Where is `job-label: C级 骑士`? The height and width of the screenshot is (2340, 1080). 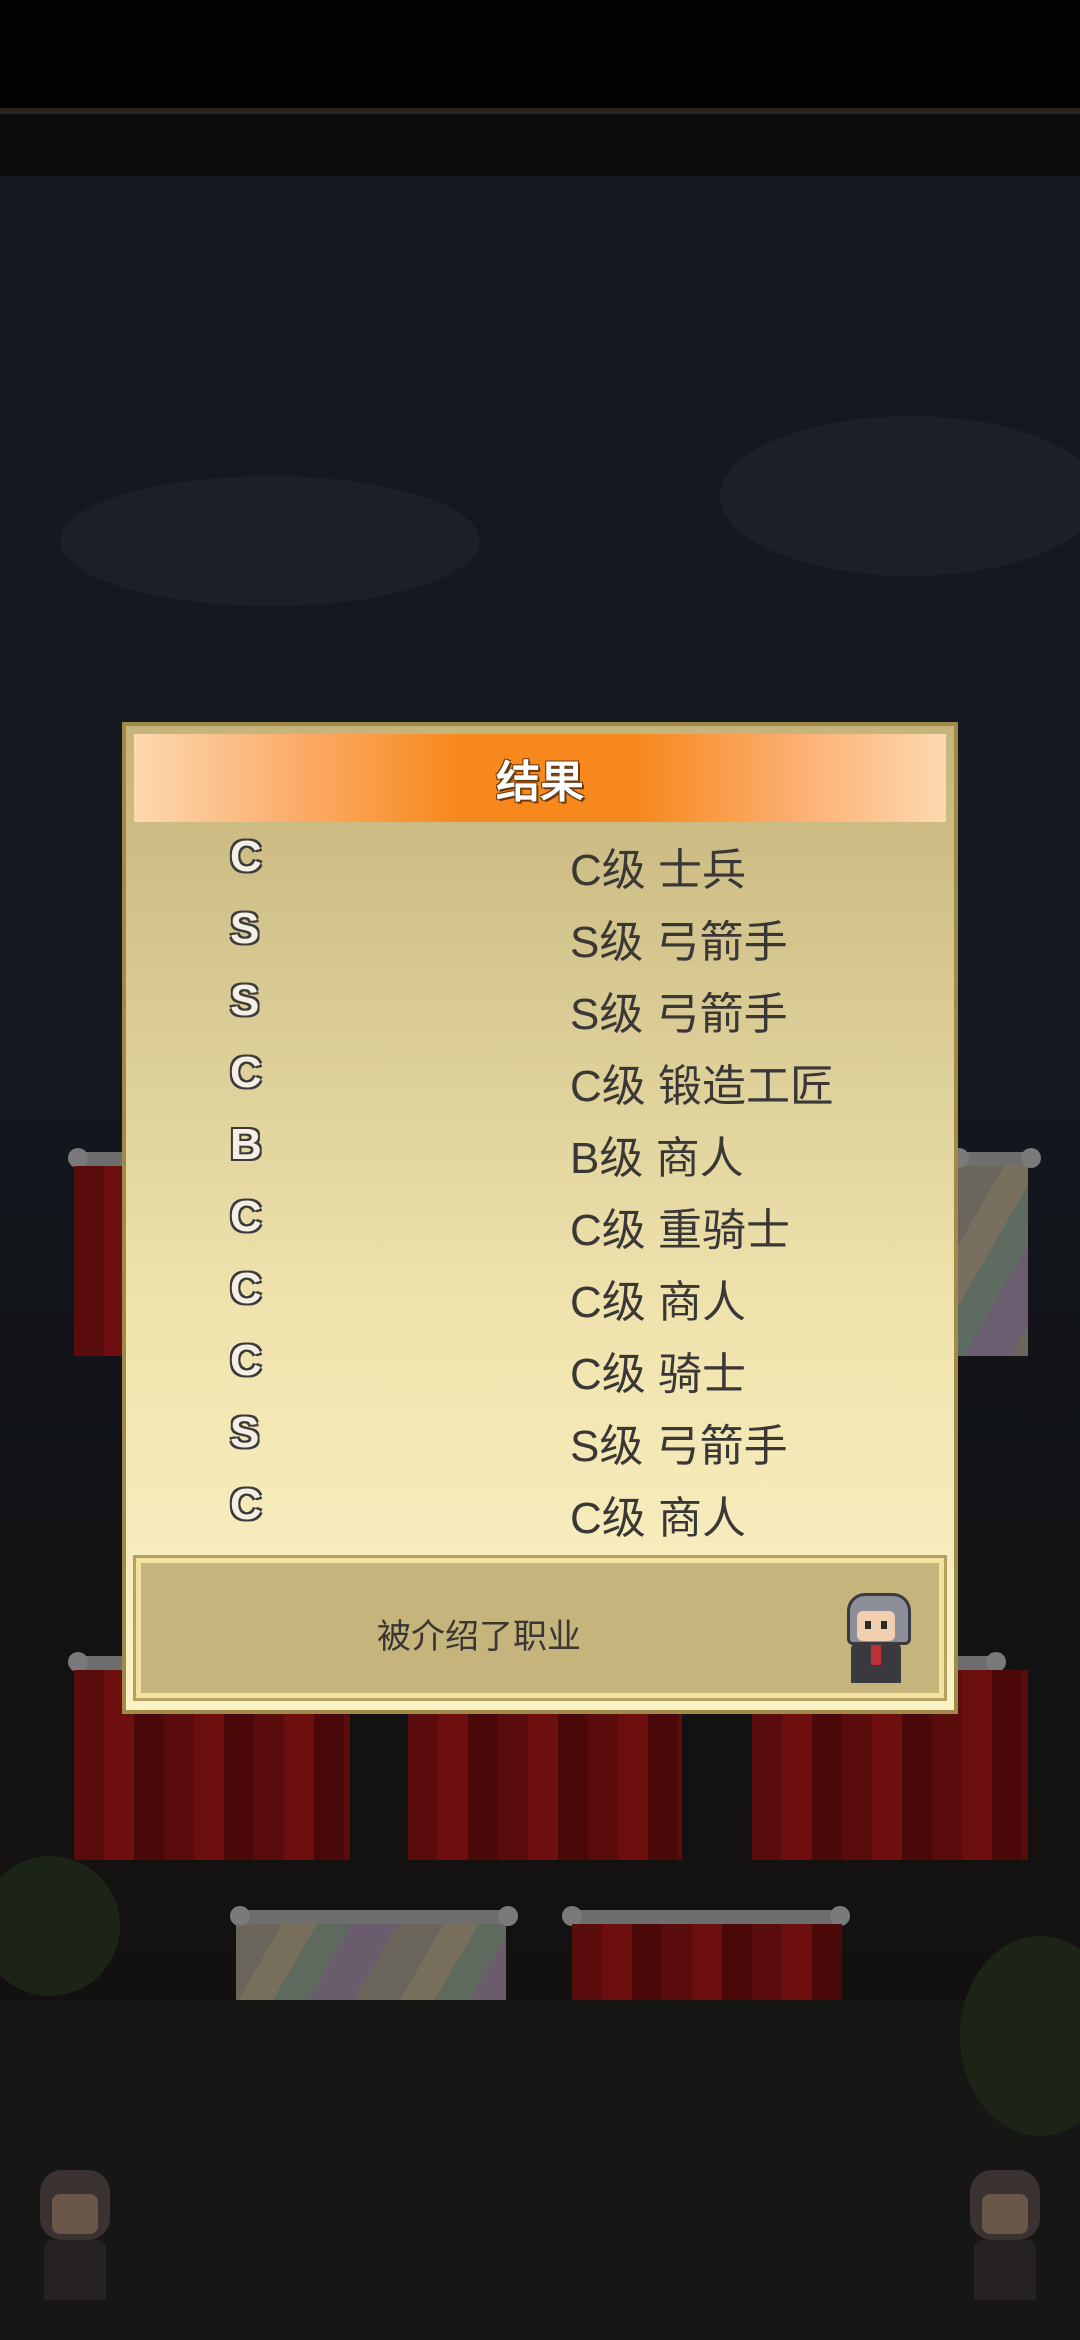 job-label: C级 骑士 is located at coordinates (658, 1374).